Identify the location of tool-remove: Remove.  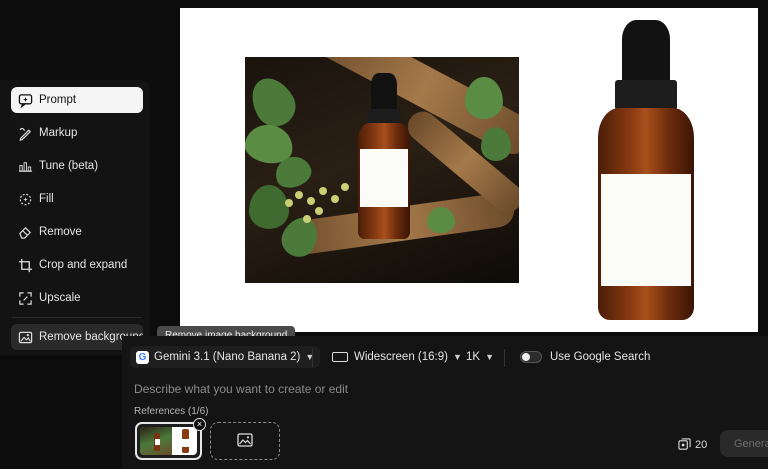
(77, 232).